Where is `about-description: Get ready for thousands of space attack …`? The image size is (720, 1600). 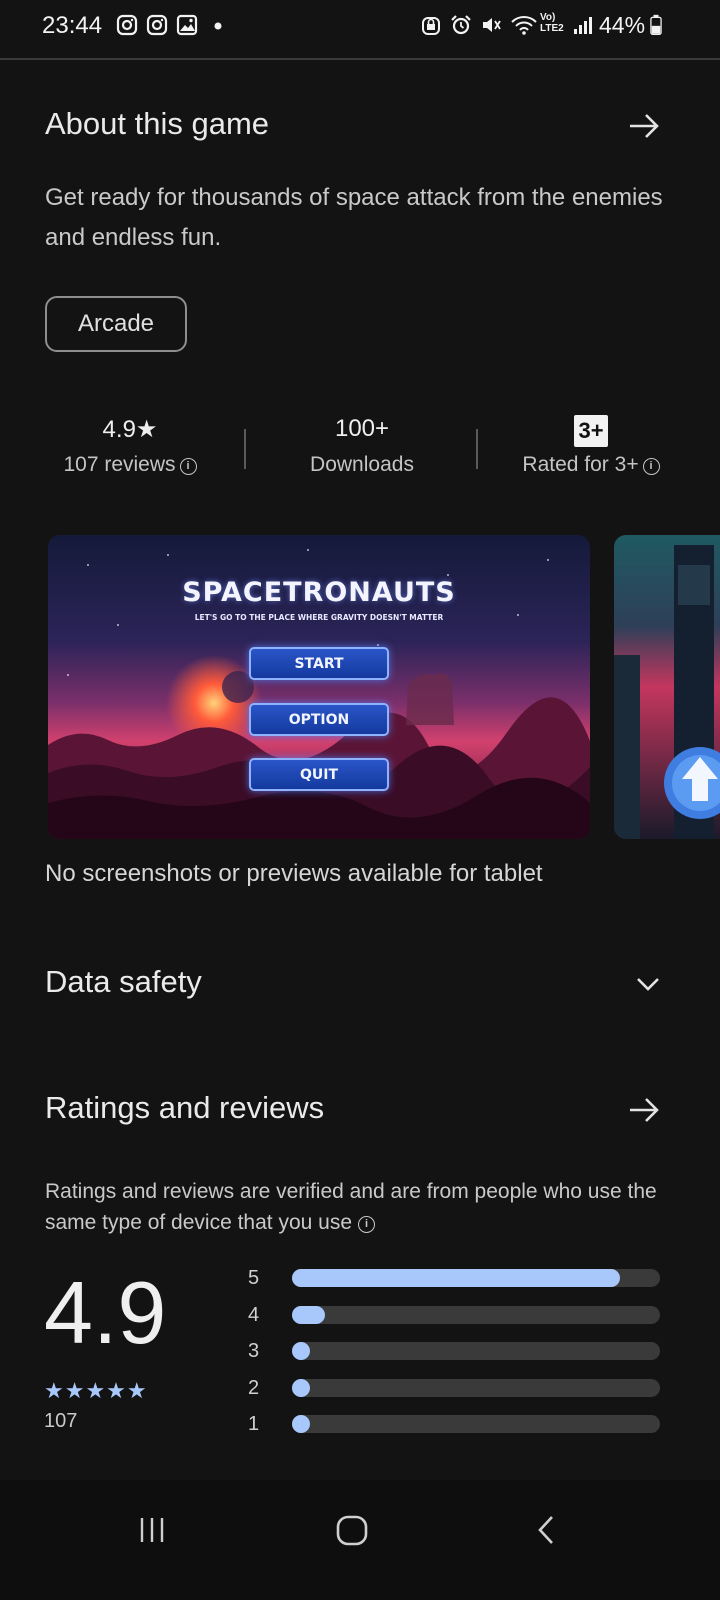 about-description: Get ready for thousands of space attack … is located at coordinates (354, 217).